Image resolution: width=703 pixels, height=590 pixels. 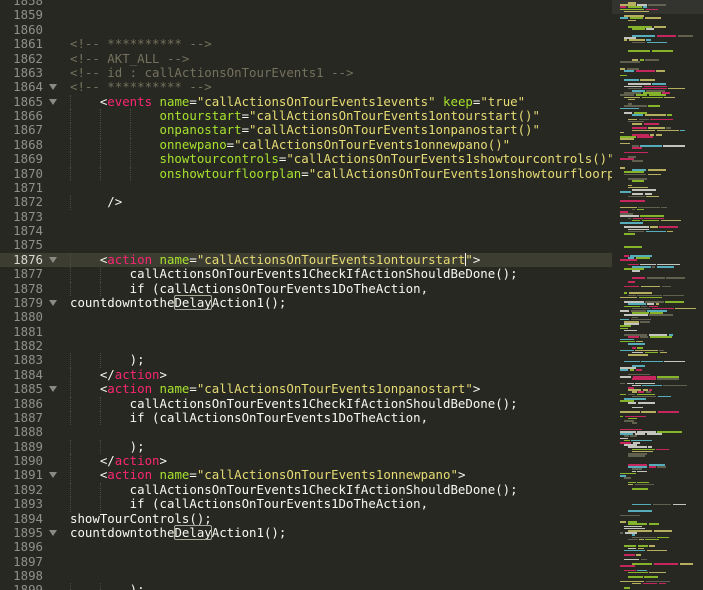 I want to click on code-line: 1879 countdowntotheDelayAction1();, so click(x=306, y=302).